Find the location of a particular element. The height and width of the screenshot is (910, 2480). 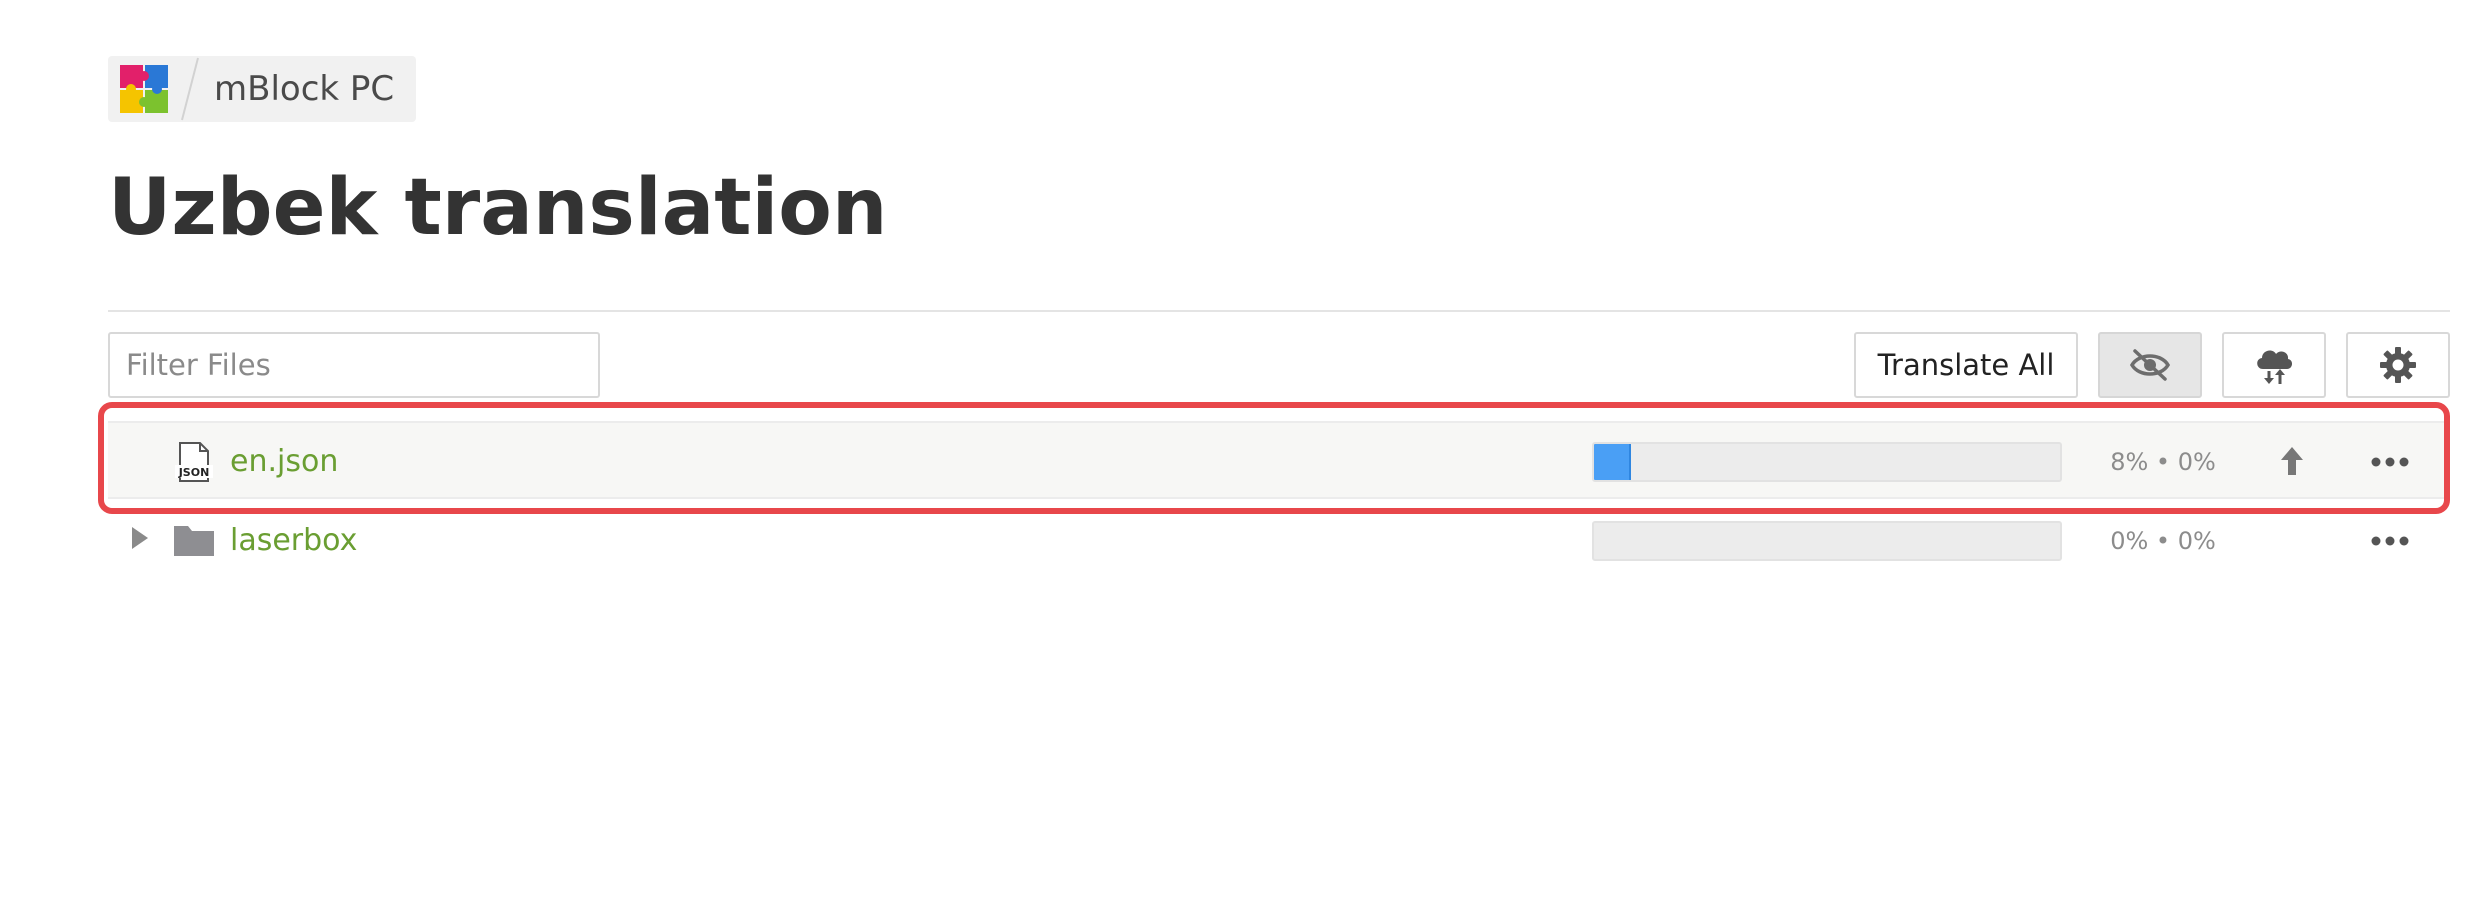

breadcrumb: mBlock PC is located at coordinates (262, 89).